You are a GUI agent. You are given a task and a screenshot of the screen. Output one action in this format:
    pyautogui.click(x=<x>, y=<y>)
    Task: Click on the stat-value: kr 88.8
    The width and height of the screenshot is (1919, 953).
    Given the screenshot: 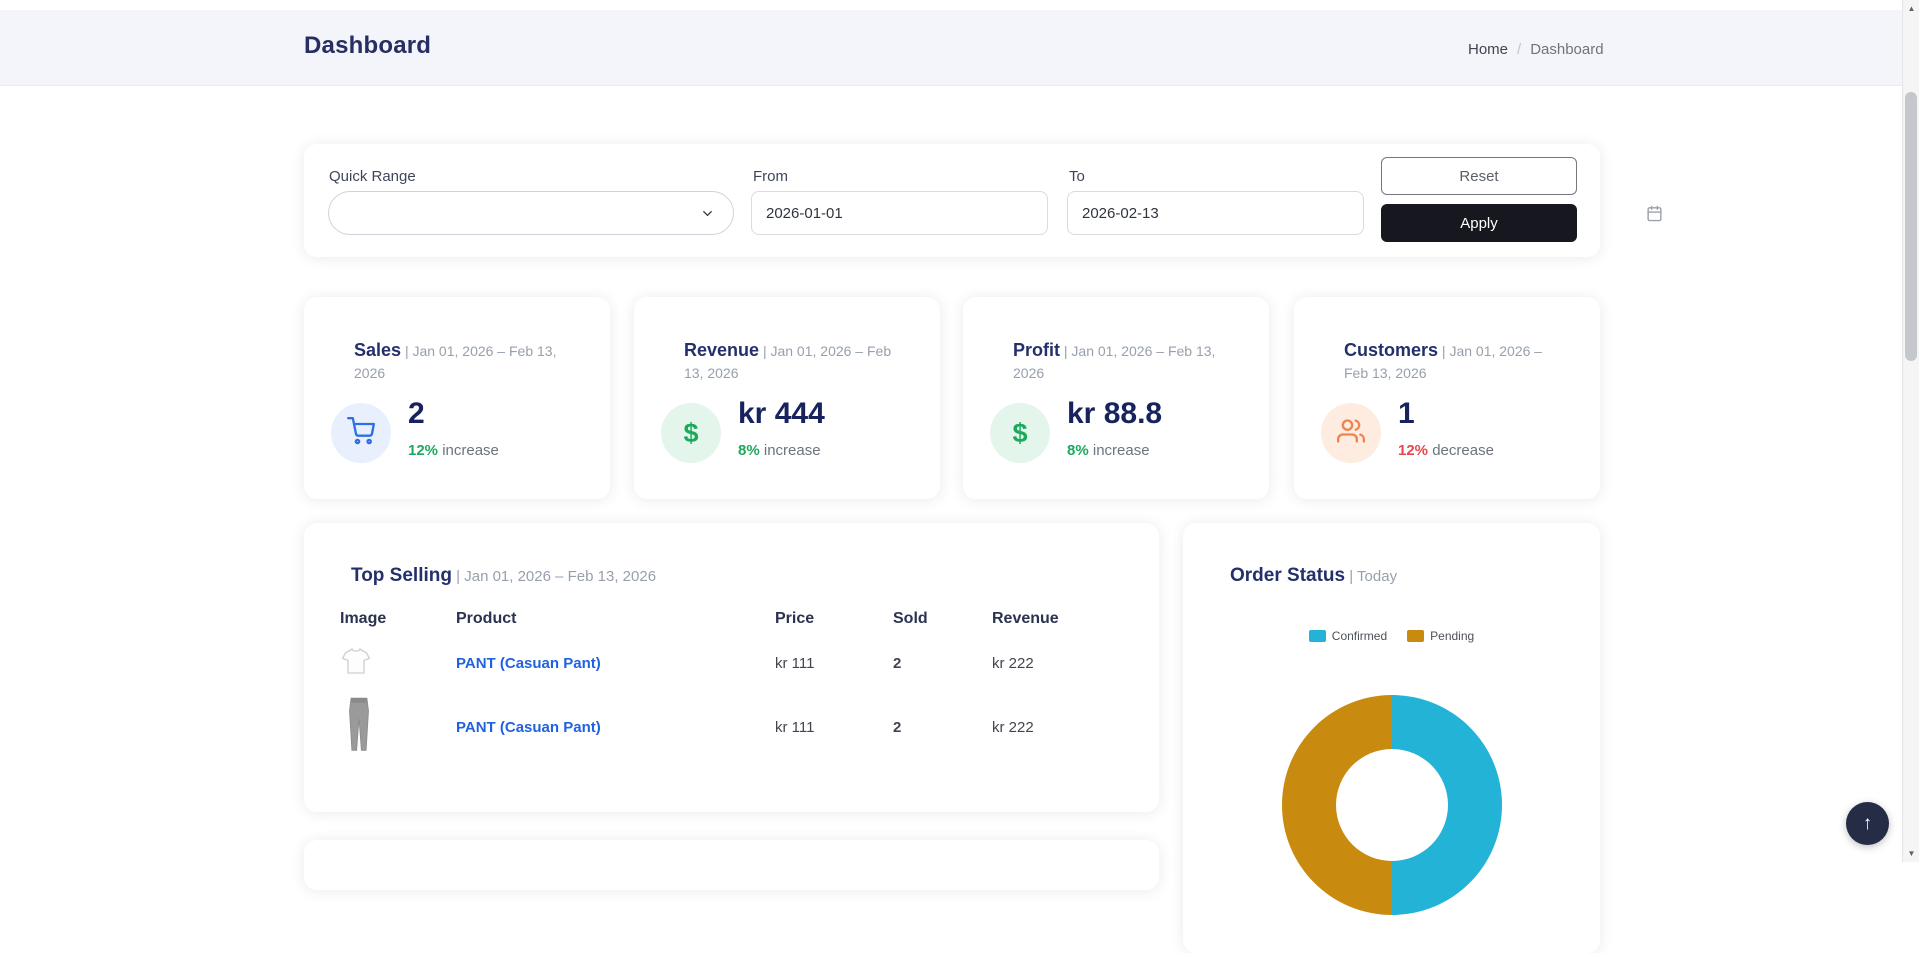 What is the action you would take?
    pyautogui.click(x=1115, y=413)
    